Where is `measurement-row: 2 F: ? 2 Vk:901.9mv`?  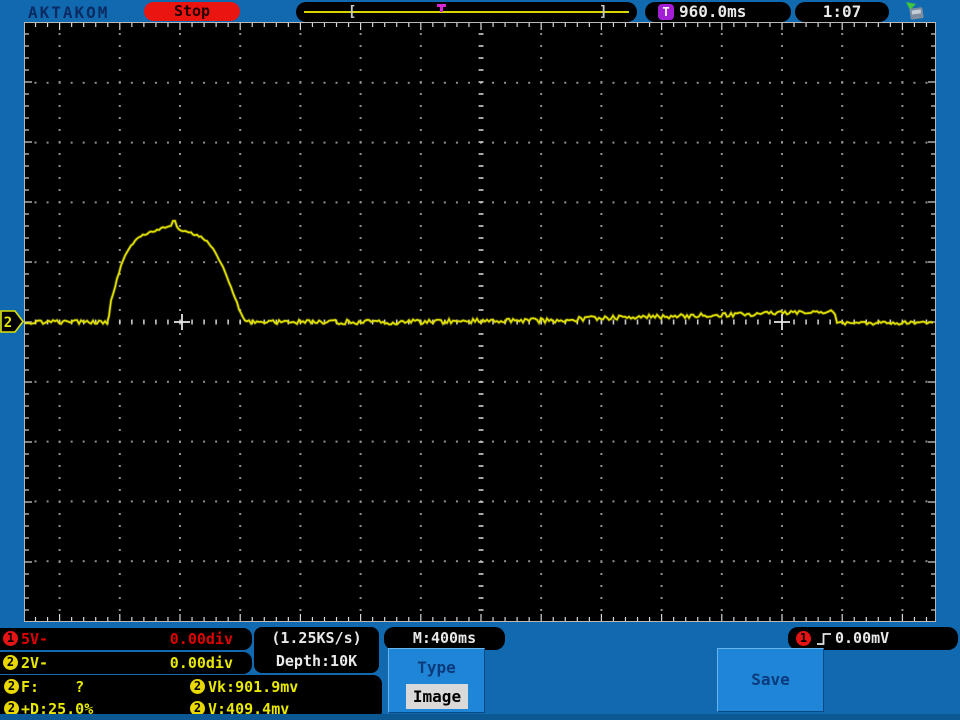
measurement-row: 2 F: ? 2 Vk:901.9mv is located at coordinates (191, 687).